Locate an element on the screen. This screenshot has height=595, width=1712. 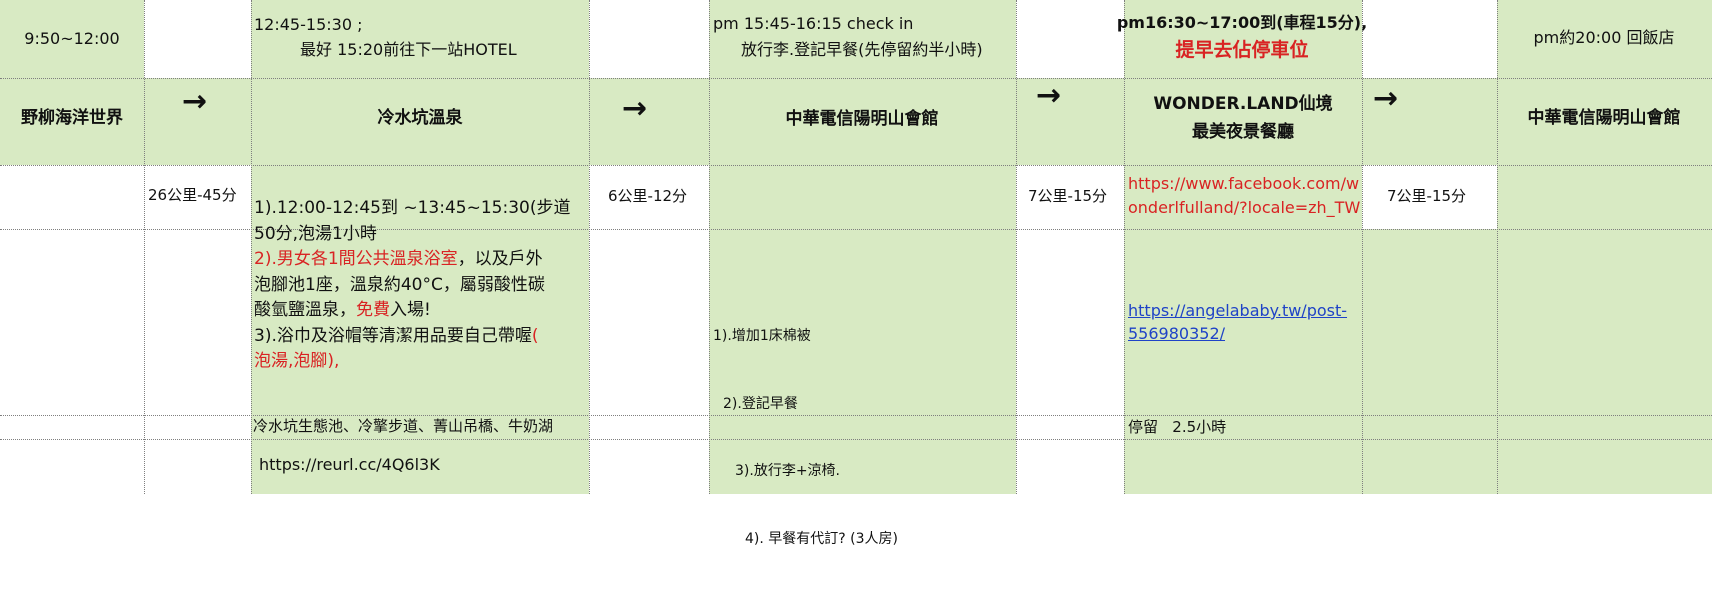
hot-spring-detail-line: 酸氫鹽溫泉，免費入場! is located at coordinates (419, 311).